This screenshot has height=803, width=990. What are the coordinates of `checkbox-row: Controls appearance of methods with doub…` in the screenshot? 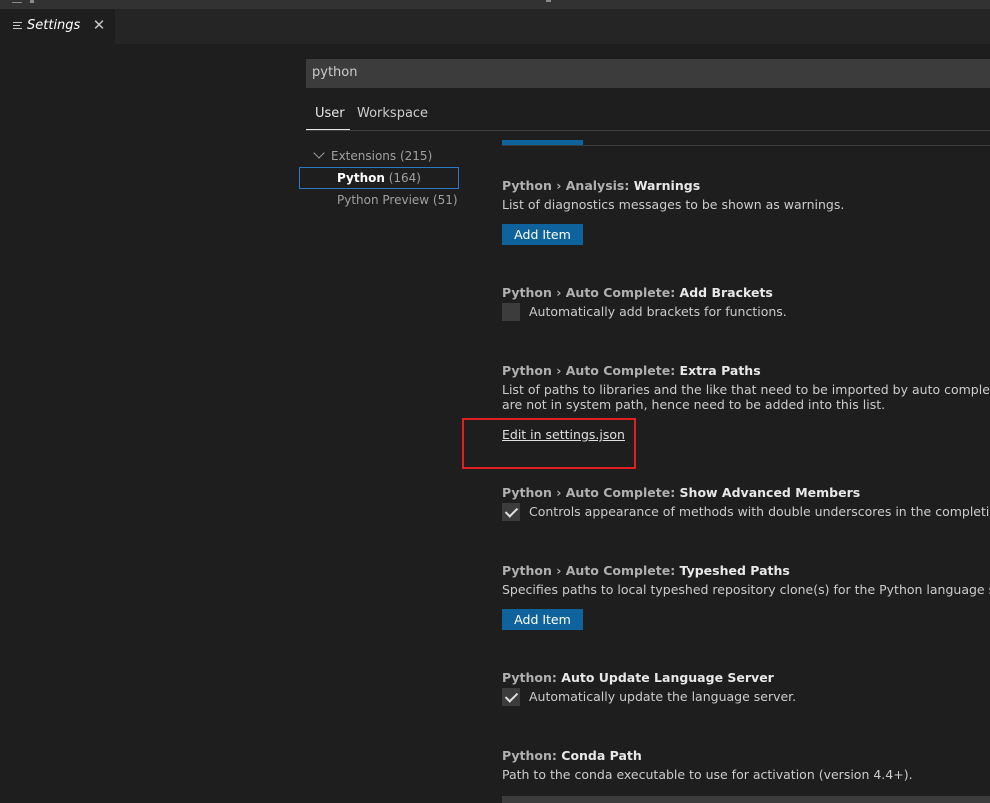 It's located at (746, 512).